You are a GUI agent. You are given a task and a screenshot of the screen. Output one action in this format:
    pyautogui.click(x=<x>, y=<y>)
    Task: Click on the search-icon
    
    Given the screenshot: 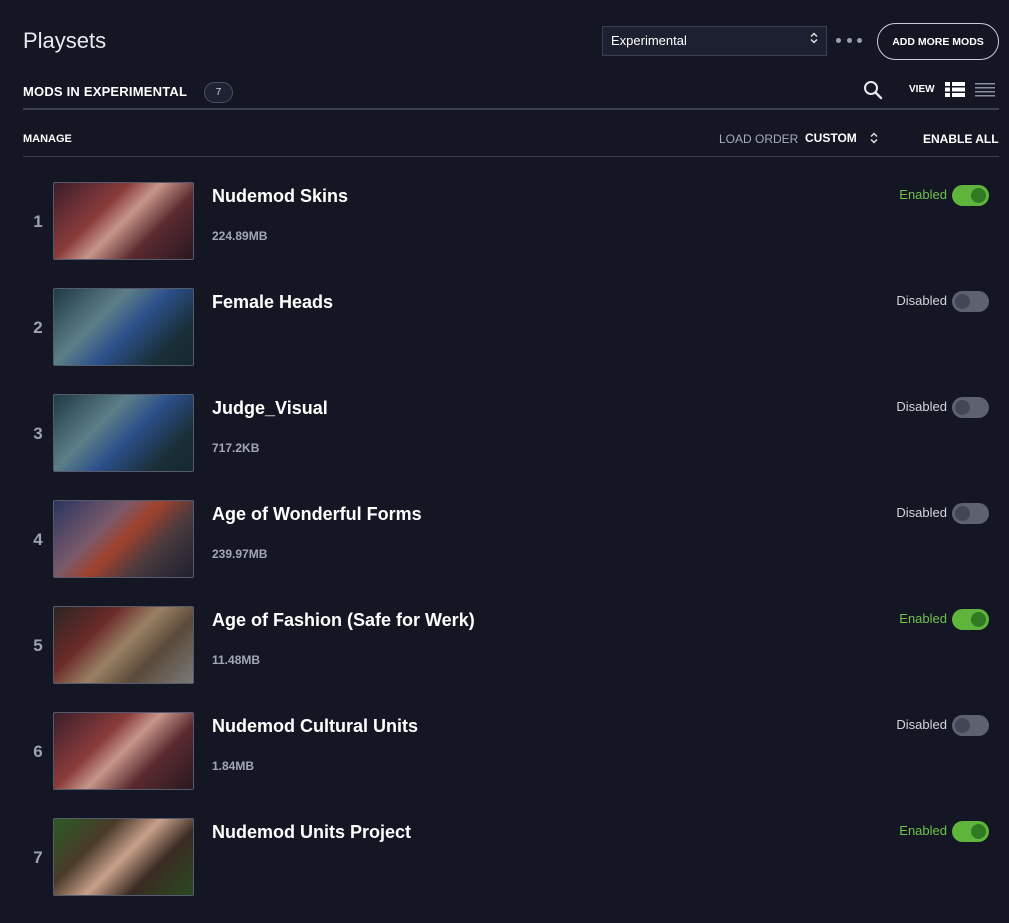 What is the action you would take?
    pyautogui.click(x=873, y=90)
    